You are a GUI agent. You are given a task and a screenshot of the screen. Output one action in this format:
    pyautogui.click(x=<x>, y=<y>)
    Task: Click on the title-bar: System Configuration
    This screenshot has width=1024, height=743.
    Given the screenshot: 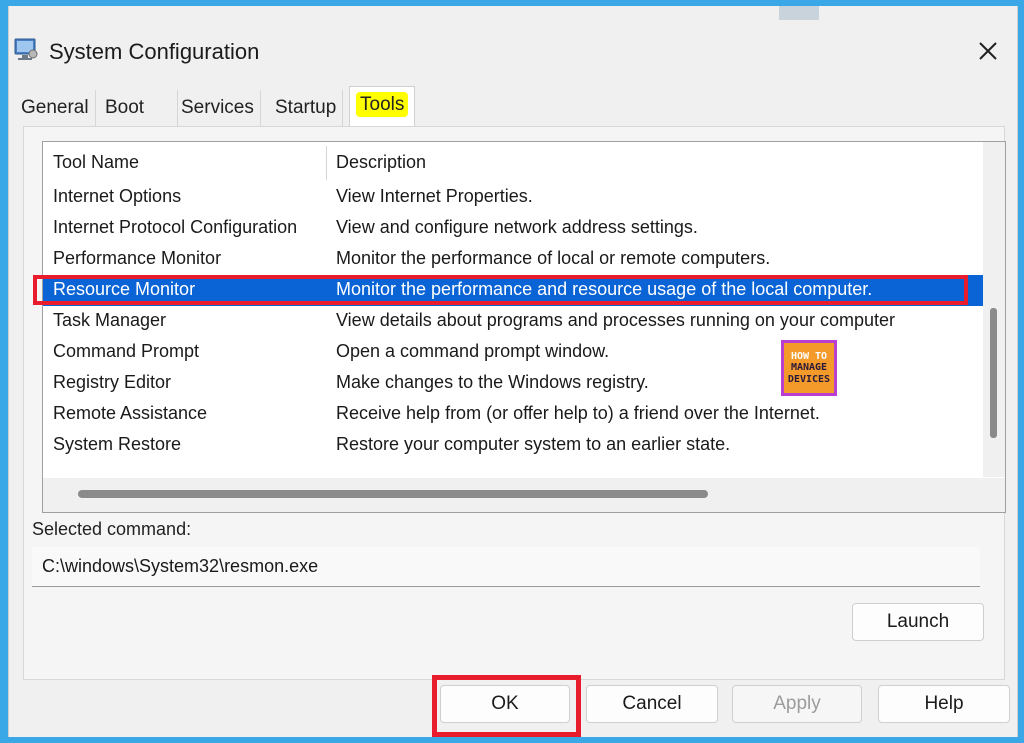 What is the action you would take?
    pyautogui.click(x=513, y=45)
    